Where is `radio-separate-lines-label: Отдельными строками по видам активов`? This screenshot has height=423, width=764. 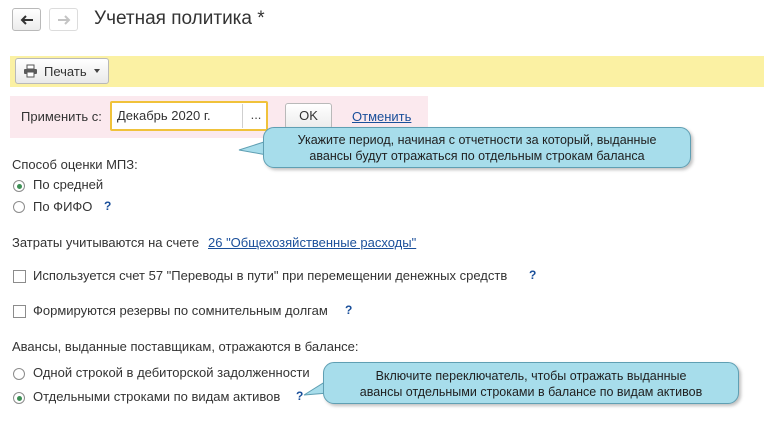
radio-separate-lines-label: Отдельными строками по видам активов is located at coordinates (156, 396).